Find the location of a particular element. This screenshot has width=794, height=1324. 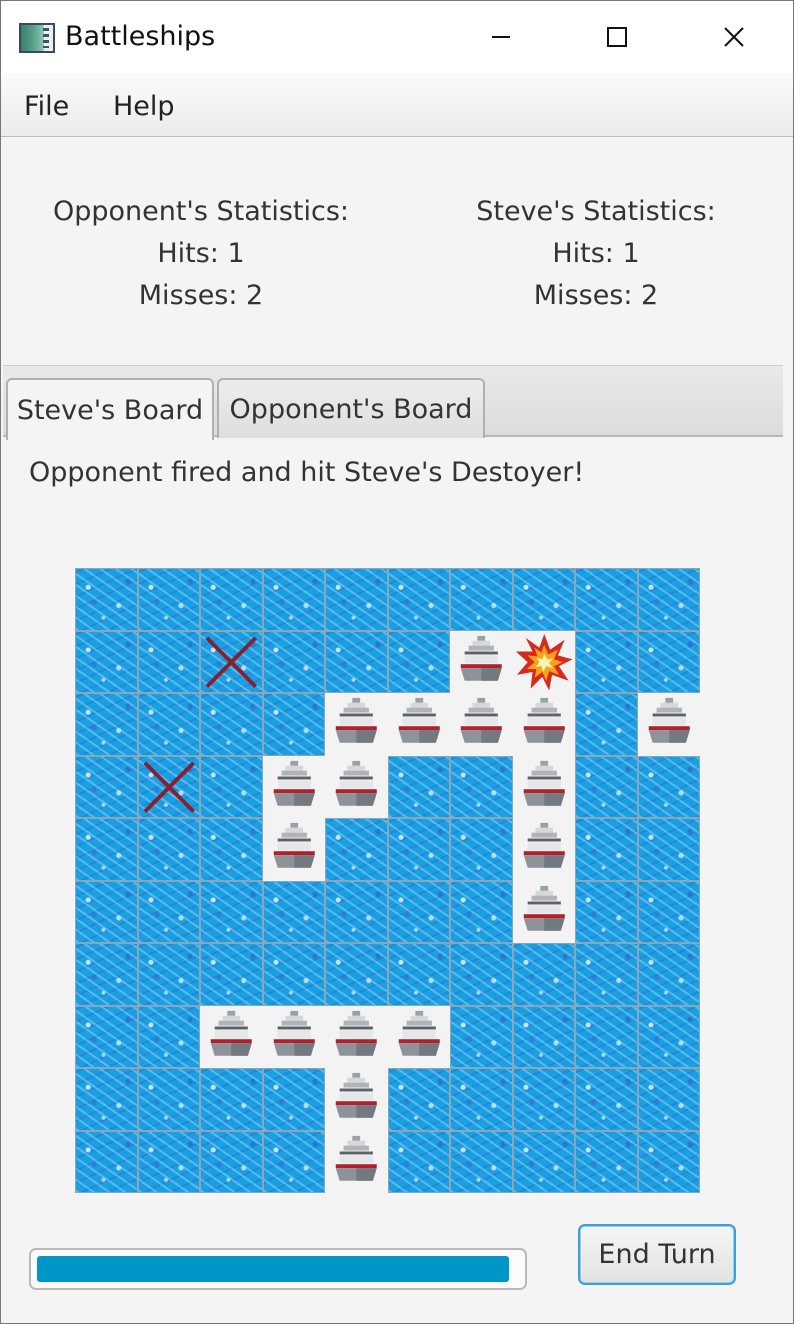

close-button is located at coordinates (734, 37).